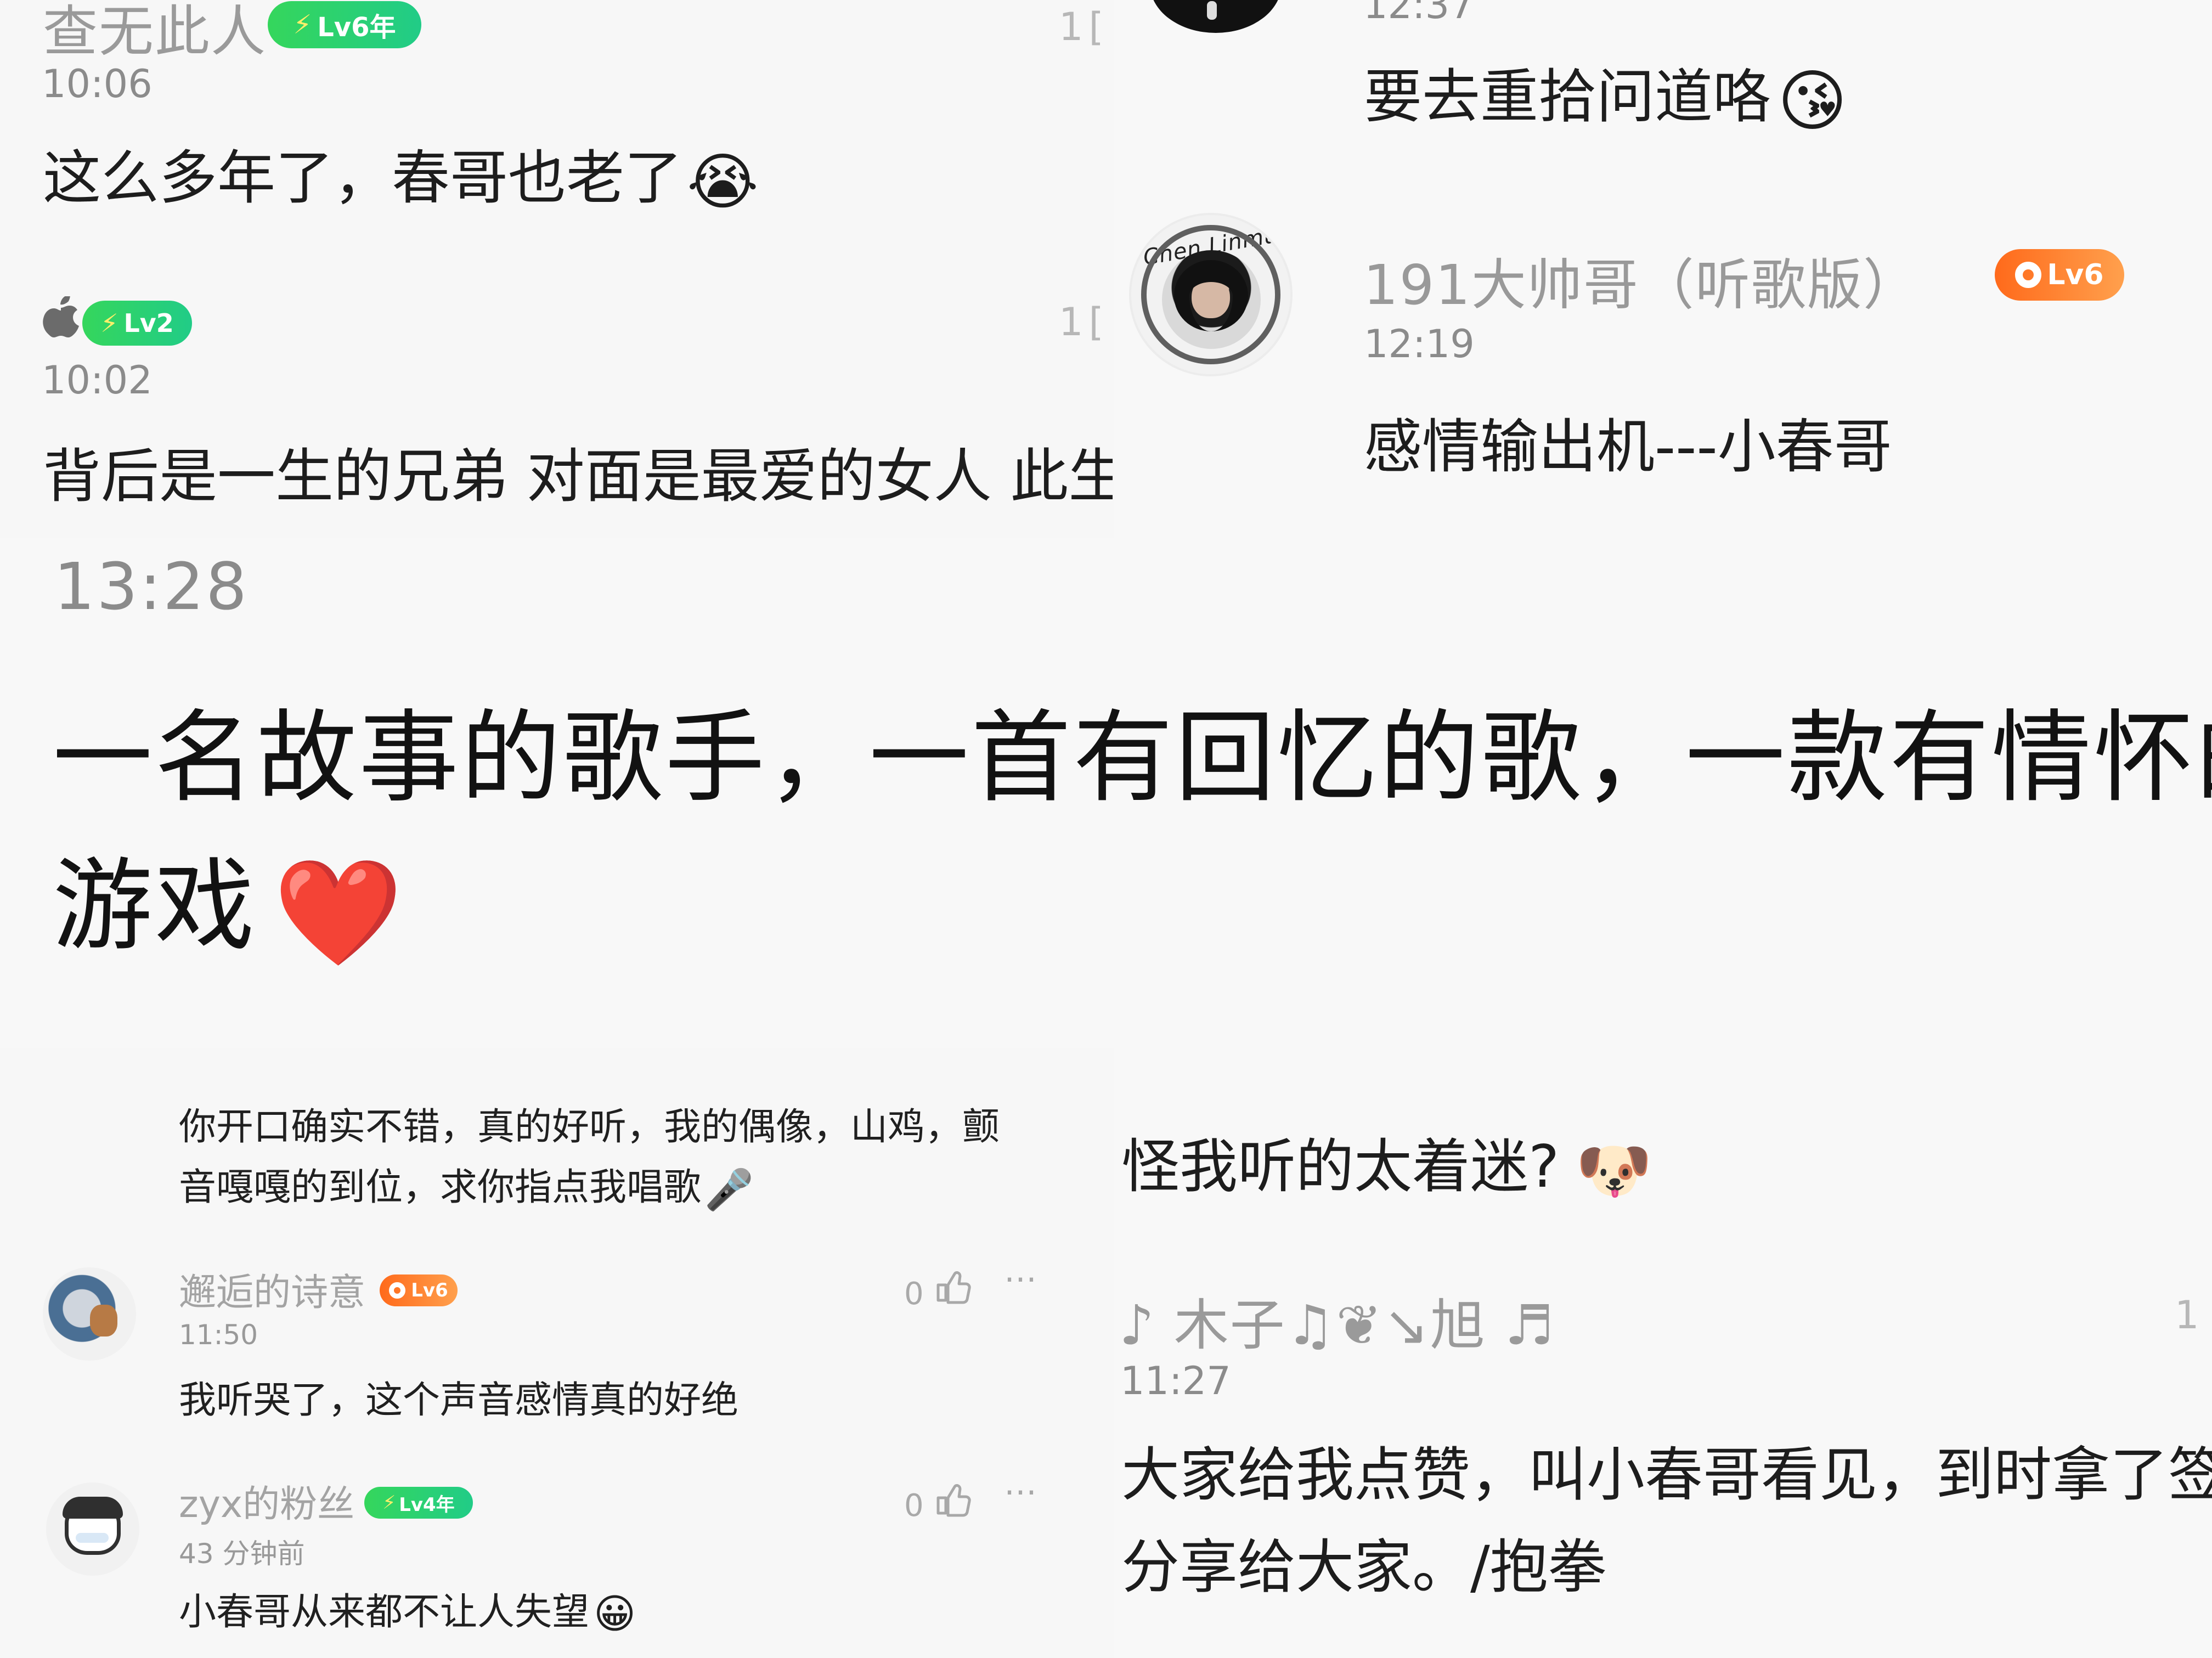 This screenshot has height=1658, width=2212. What do you see at coordinates (97, 83) in the screenshot?
I see `comment-time: 10:06` at bounding box center [97, 83].